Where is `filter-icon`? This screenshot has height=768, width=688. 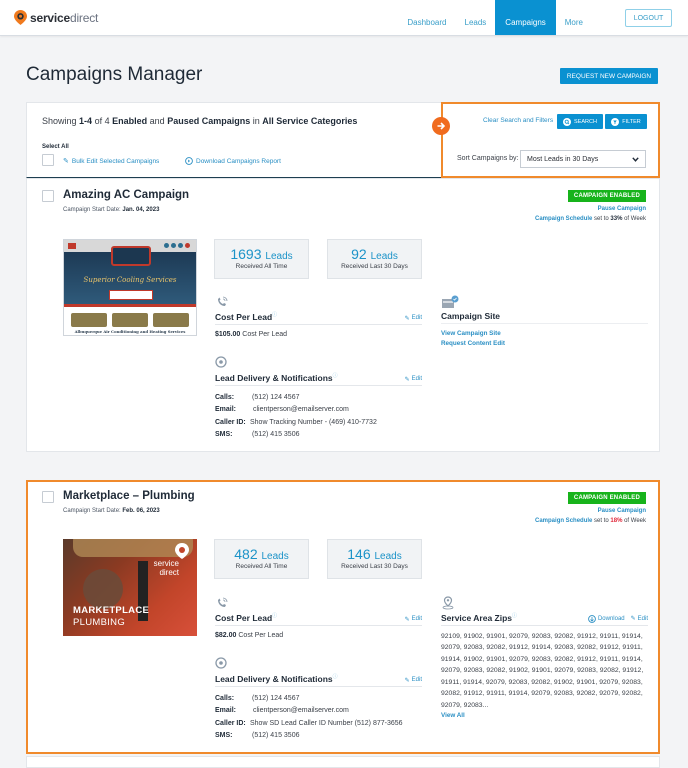
filter-icon is located at coordinates (615, 121).